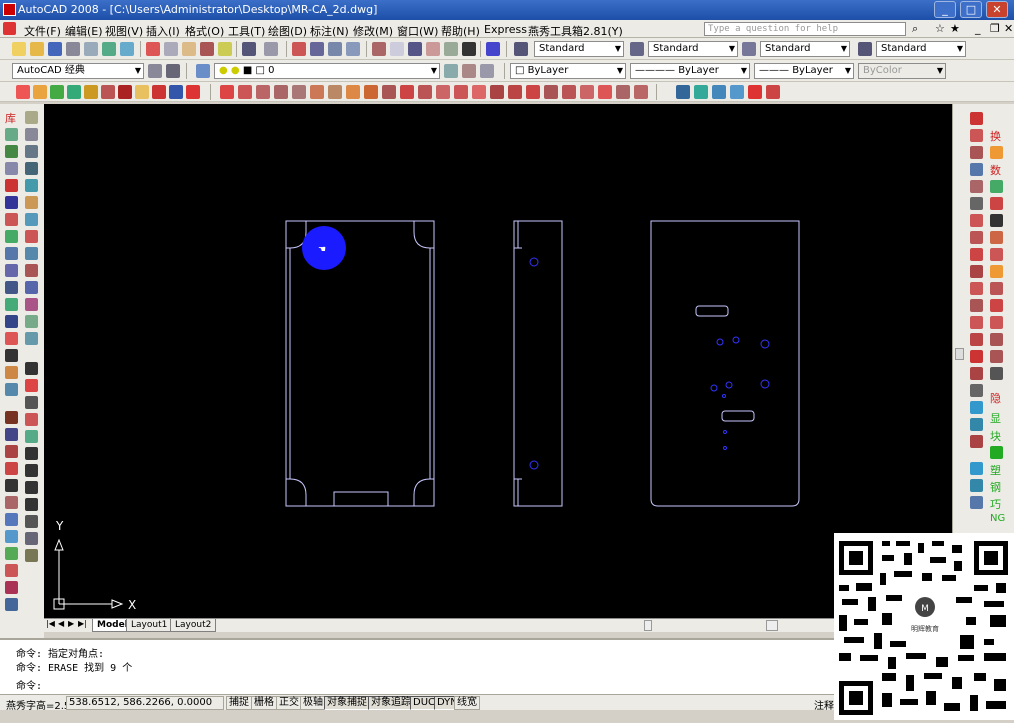  Describe the element at coordinates (641, 92) in the screenshot. I see `dim-override-icon` at that location.